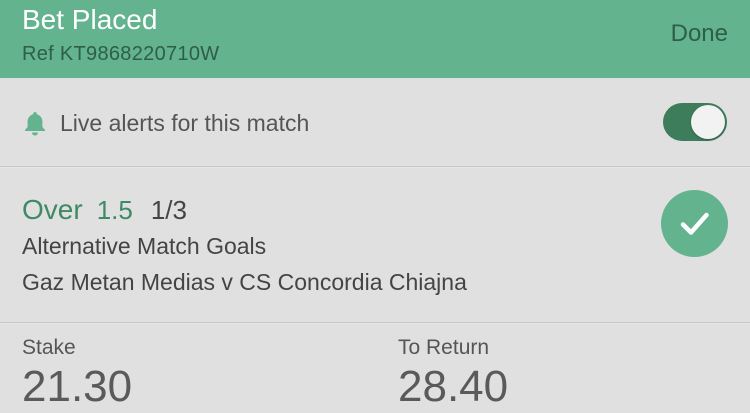  What do you see at coordinates (49, 347) in the screenshot?
I see `stake-label: Stake` at bounding box center [49, 347].